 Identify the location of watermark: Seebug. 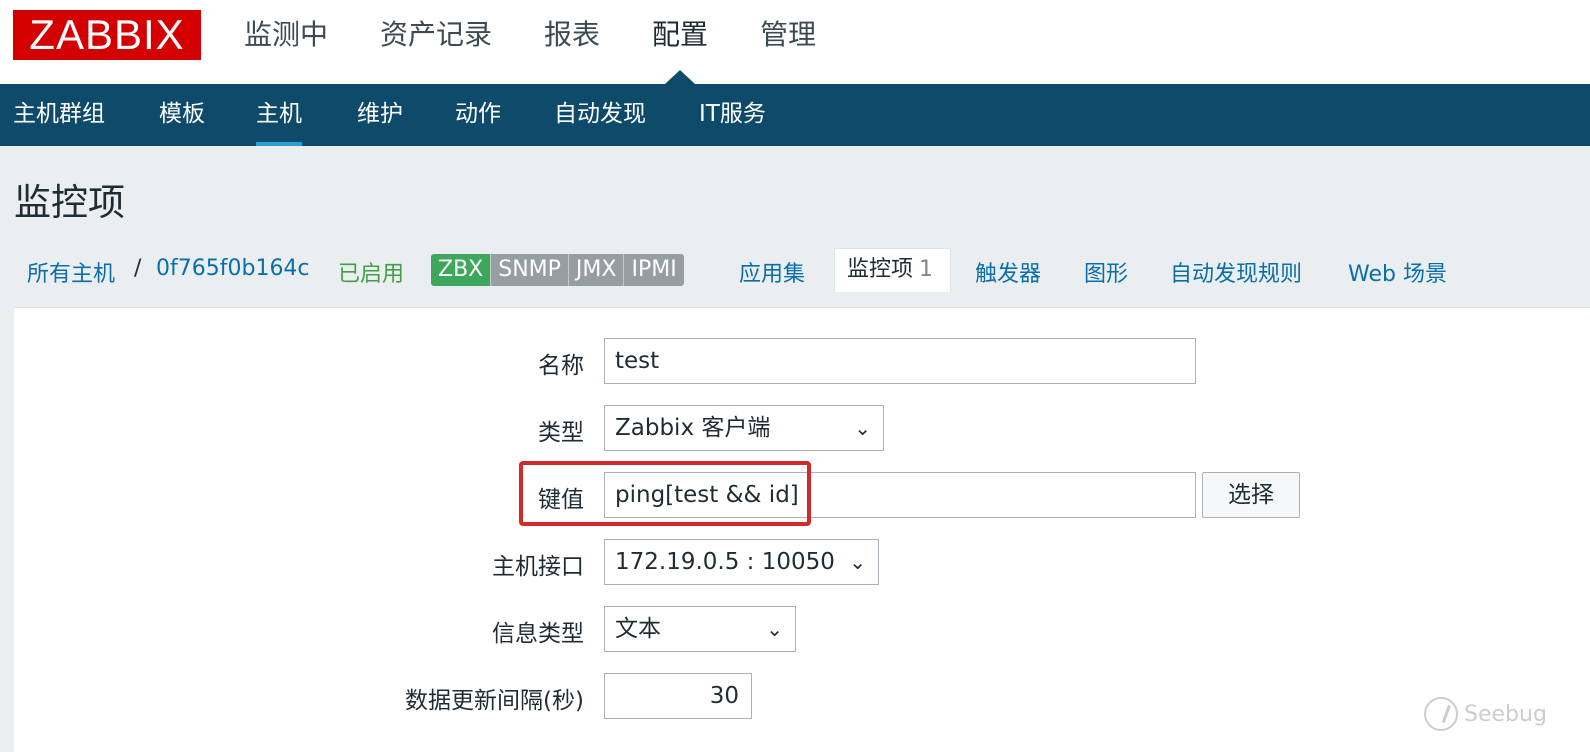
(1485, 714).